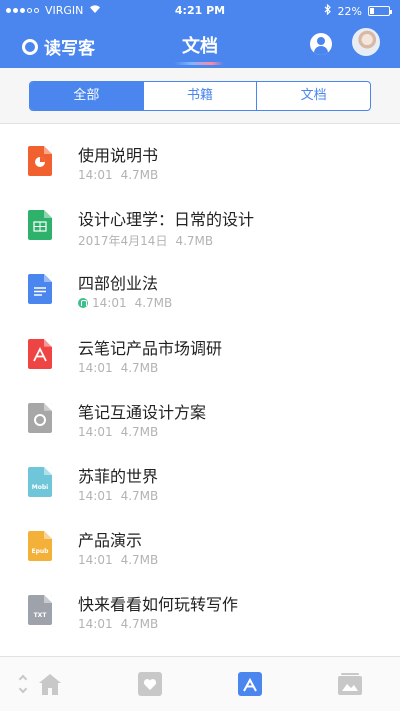  I want to click on list-item: 设计心理学：日常的设计 2017年4月14日 4.7MB, so click(200, 220).